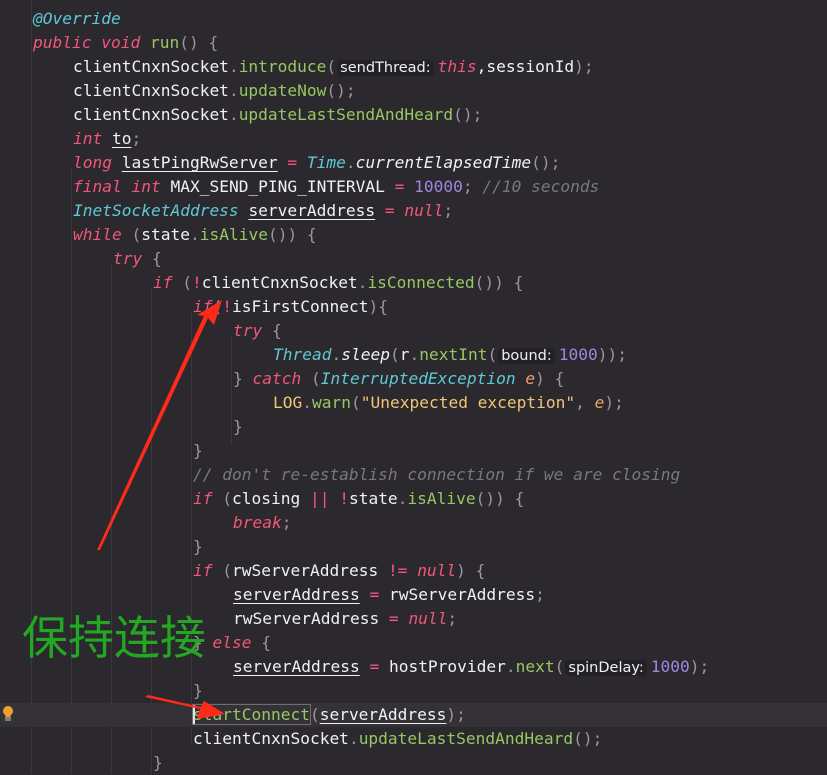 The height and width of the screenshot is (775, 827). I want to click on code-line: if (closing || !state.isAlive()) {, so click(413, 499).